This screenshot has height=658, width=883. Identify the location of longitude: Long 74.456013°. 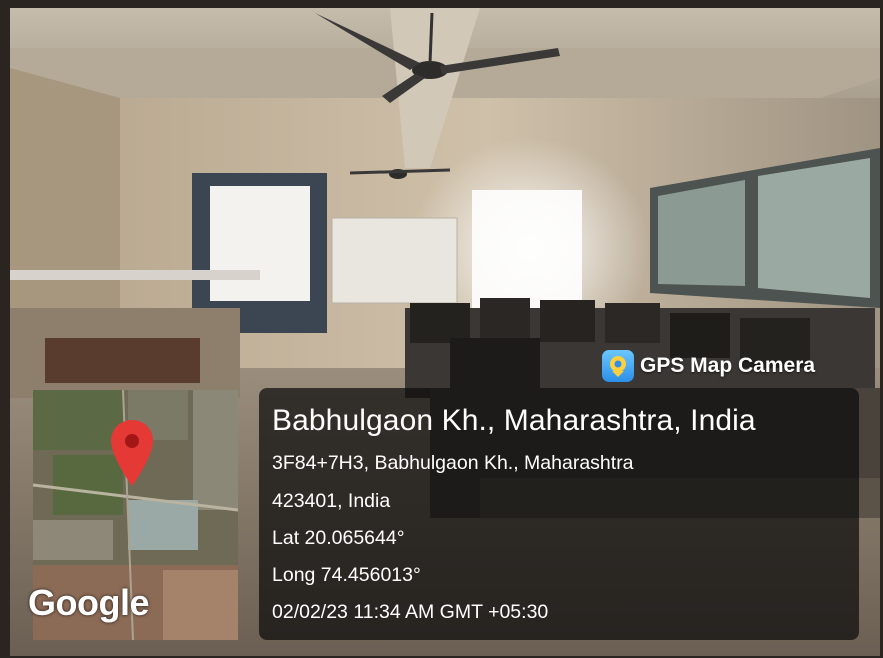
(346, 575).